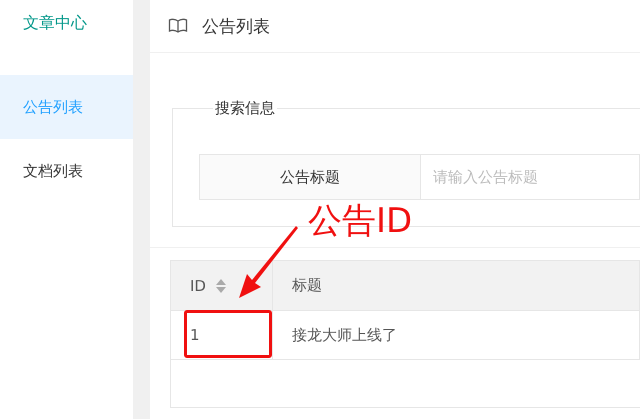 Image resolution: width=640 pixels, height=419 pixels. Describe the element at coordinates (178, 26) in the screenshot. I see `book-icon` at that location.